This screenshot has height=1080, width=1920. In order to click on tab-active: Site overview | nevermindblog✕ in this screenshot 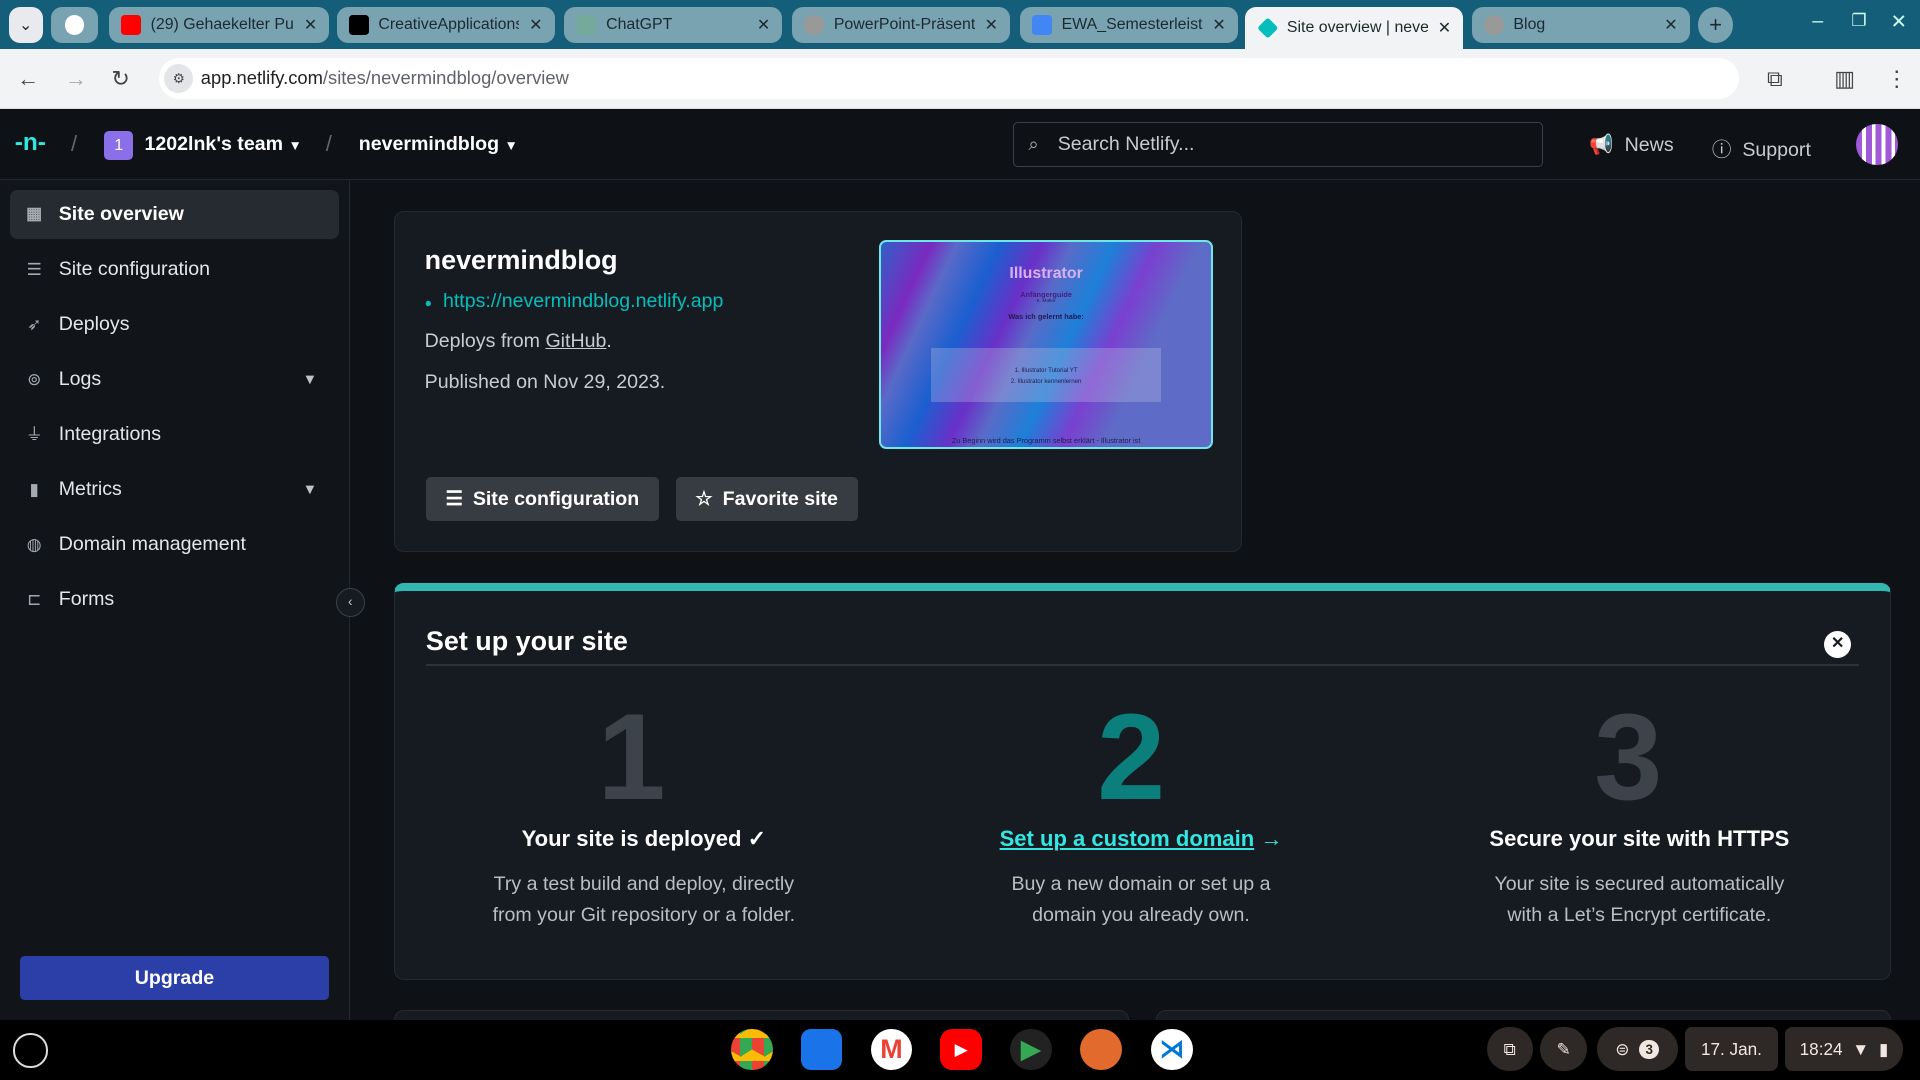, I will do `click(1354, 28)`.